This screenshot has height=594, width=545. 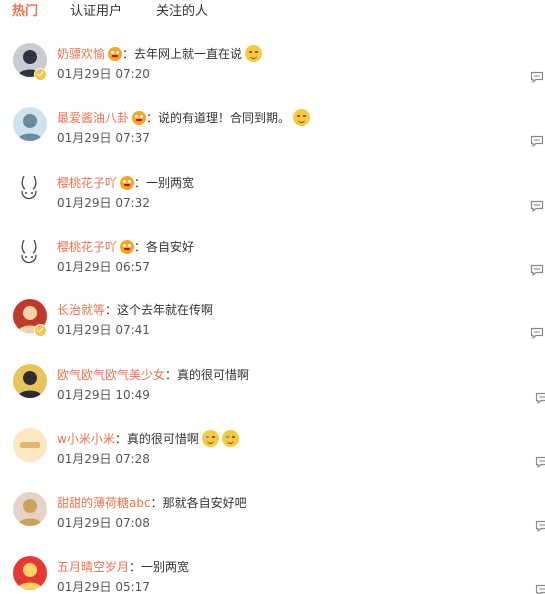 What do you see at coordinates (272, 204) in the screenshot?
I see `comment-item: 樱桃花子吖 ：一别两宽 01月29日 07:32` at bounding box center [272, 204].